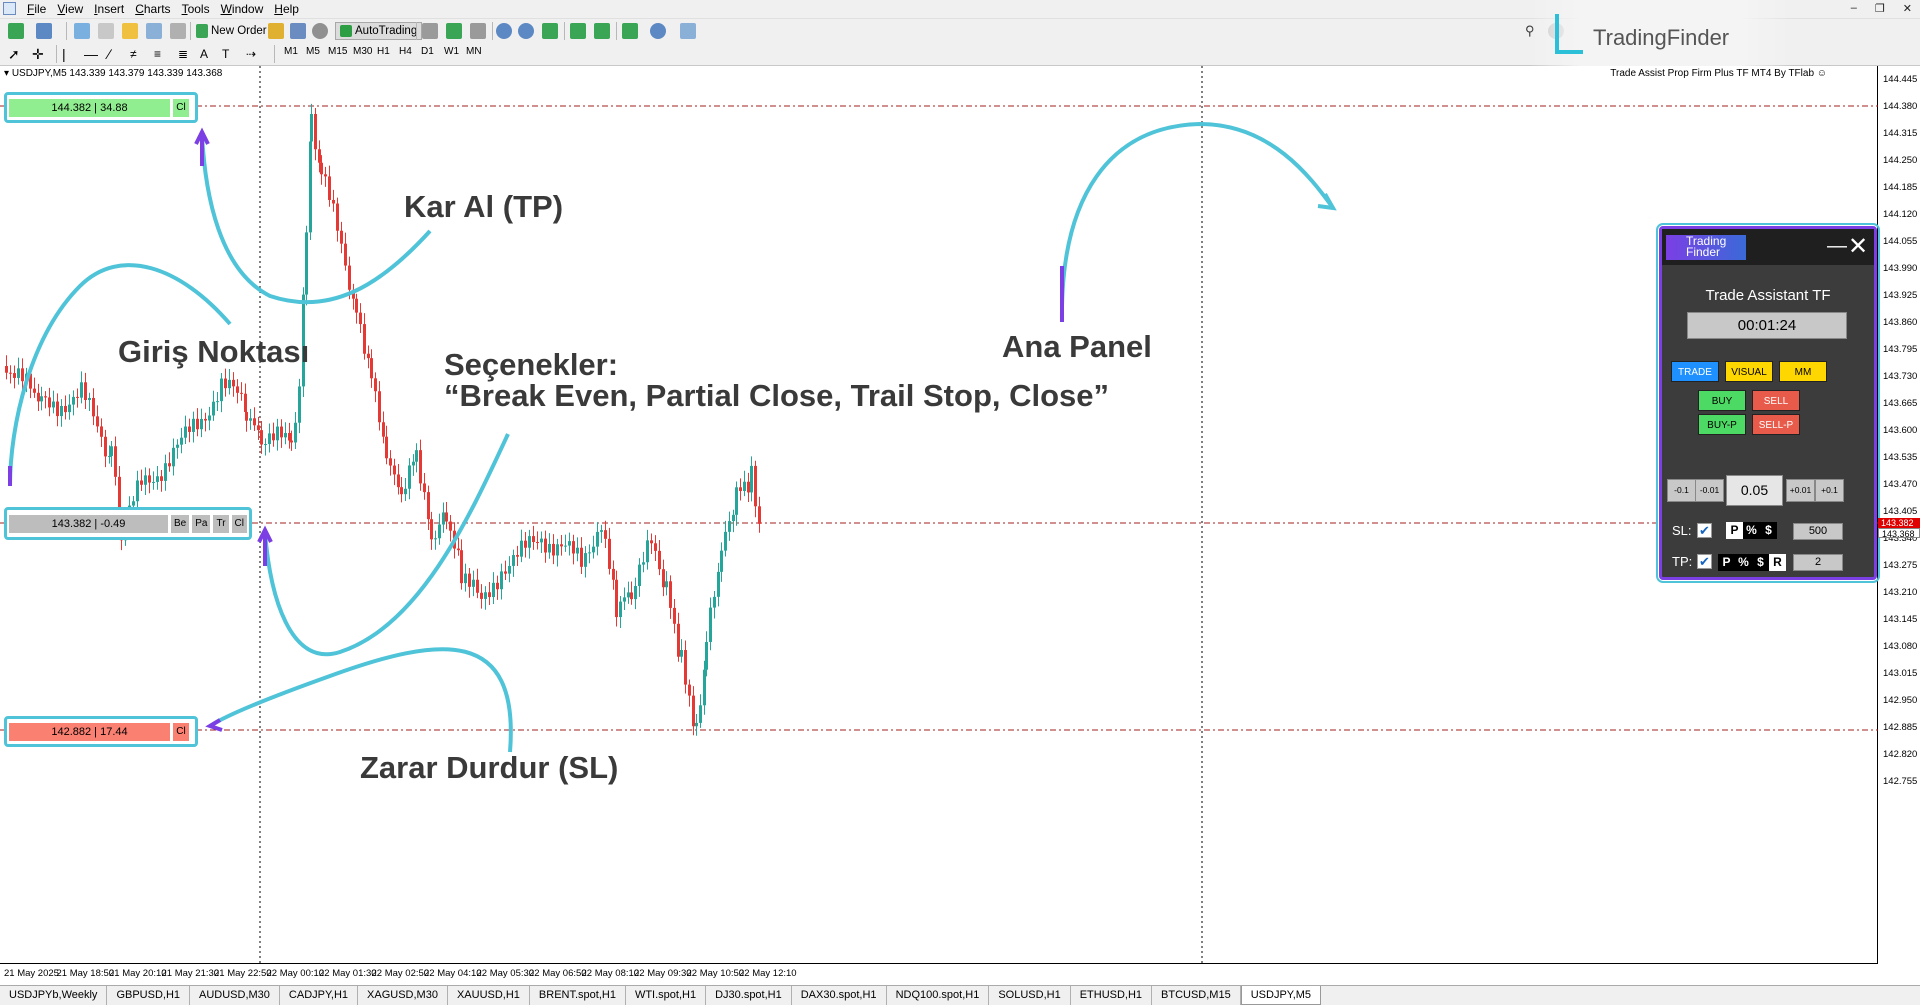 The image size is (1920, 1005). What do you see at coordinates (89, 107) in the screenshot?
I see `tp-value: 144.382 | 34.88` at bounding box center [89, 107].